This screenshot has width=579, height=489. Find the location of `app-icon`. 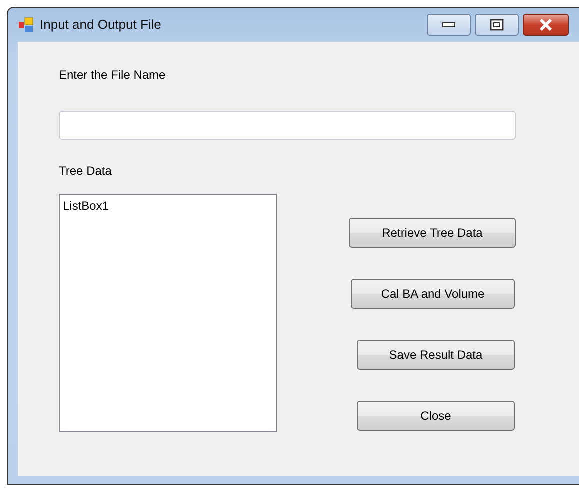

app-icon is located at coordinates (26, 25).